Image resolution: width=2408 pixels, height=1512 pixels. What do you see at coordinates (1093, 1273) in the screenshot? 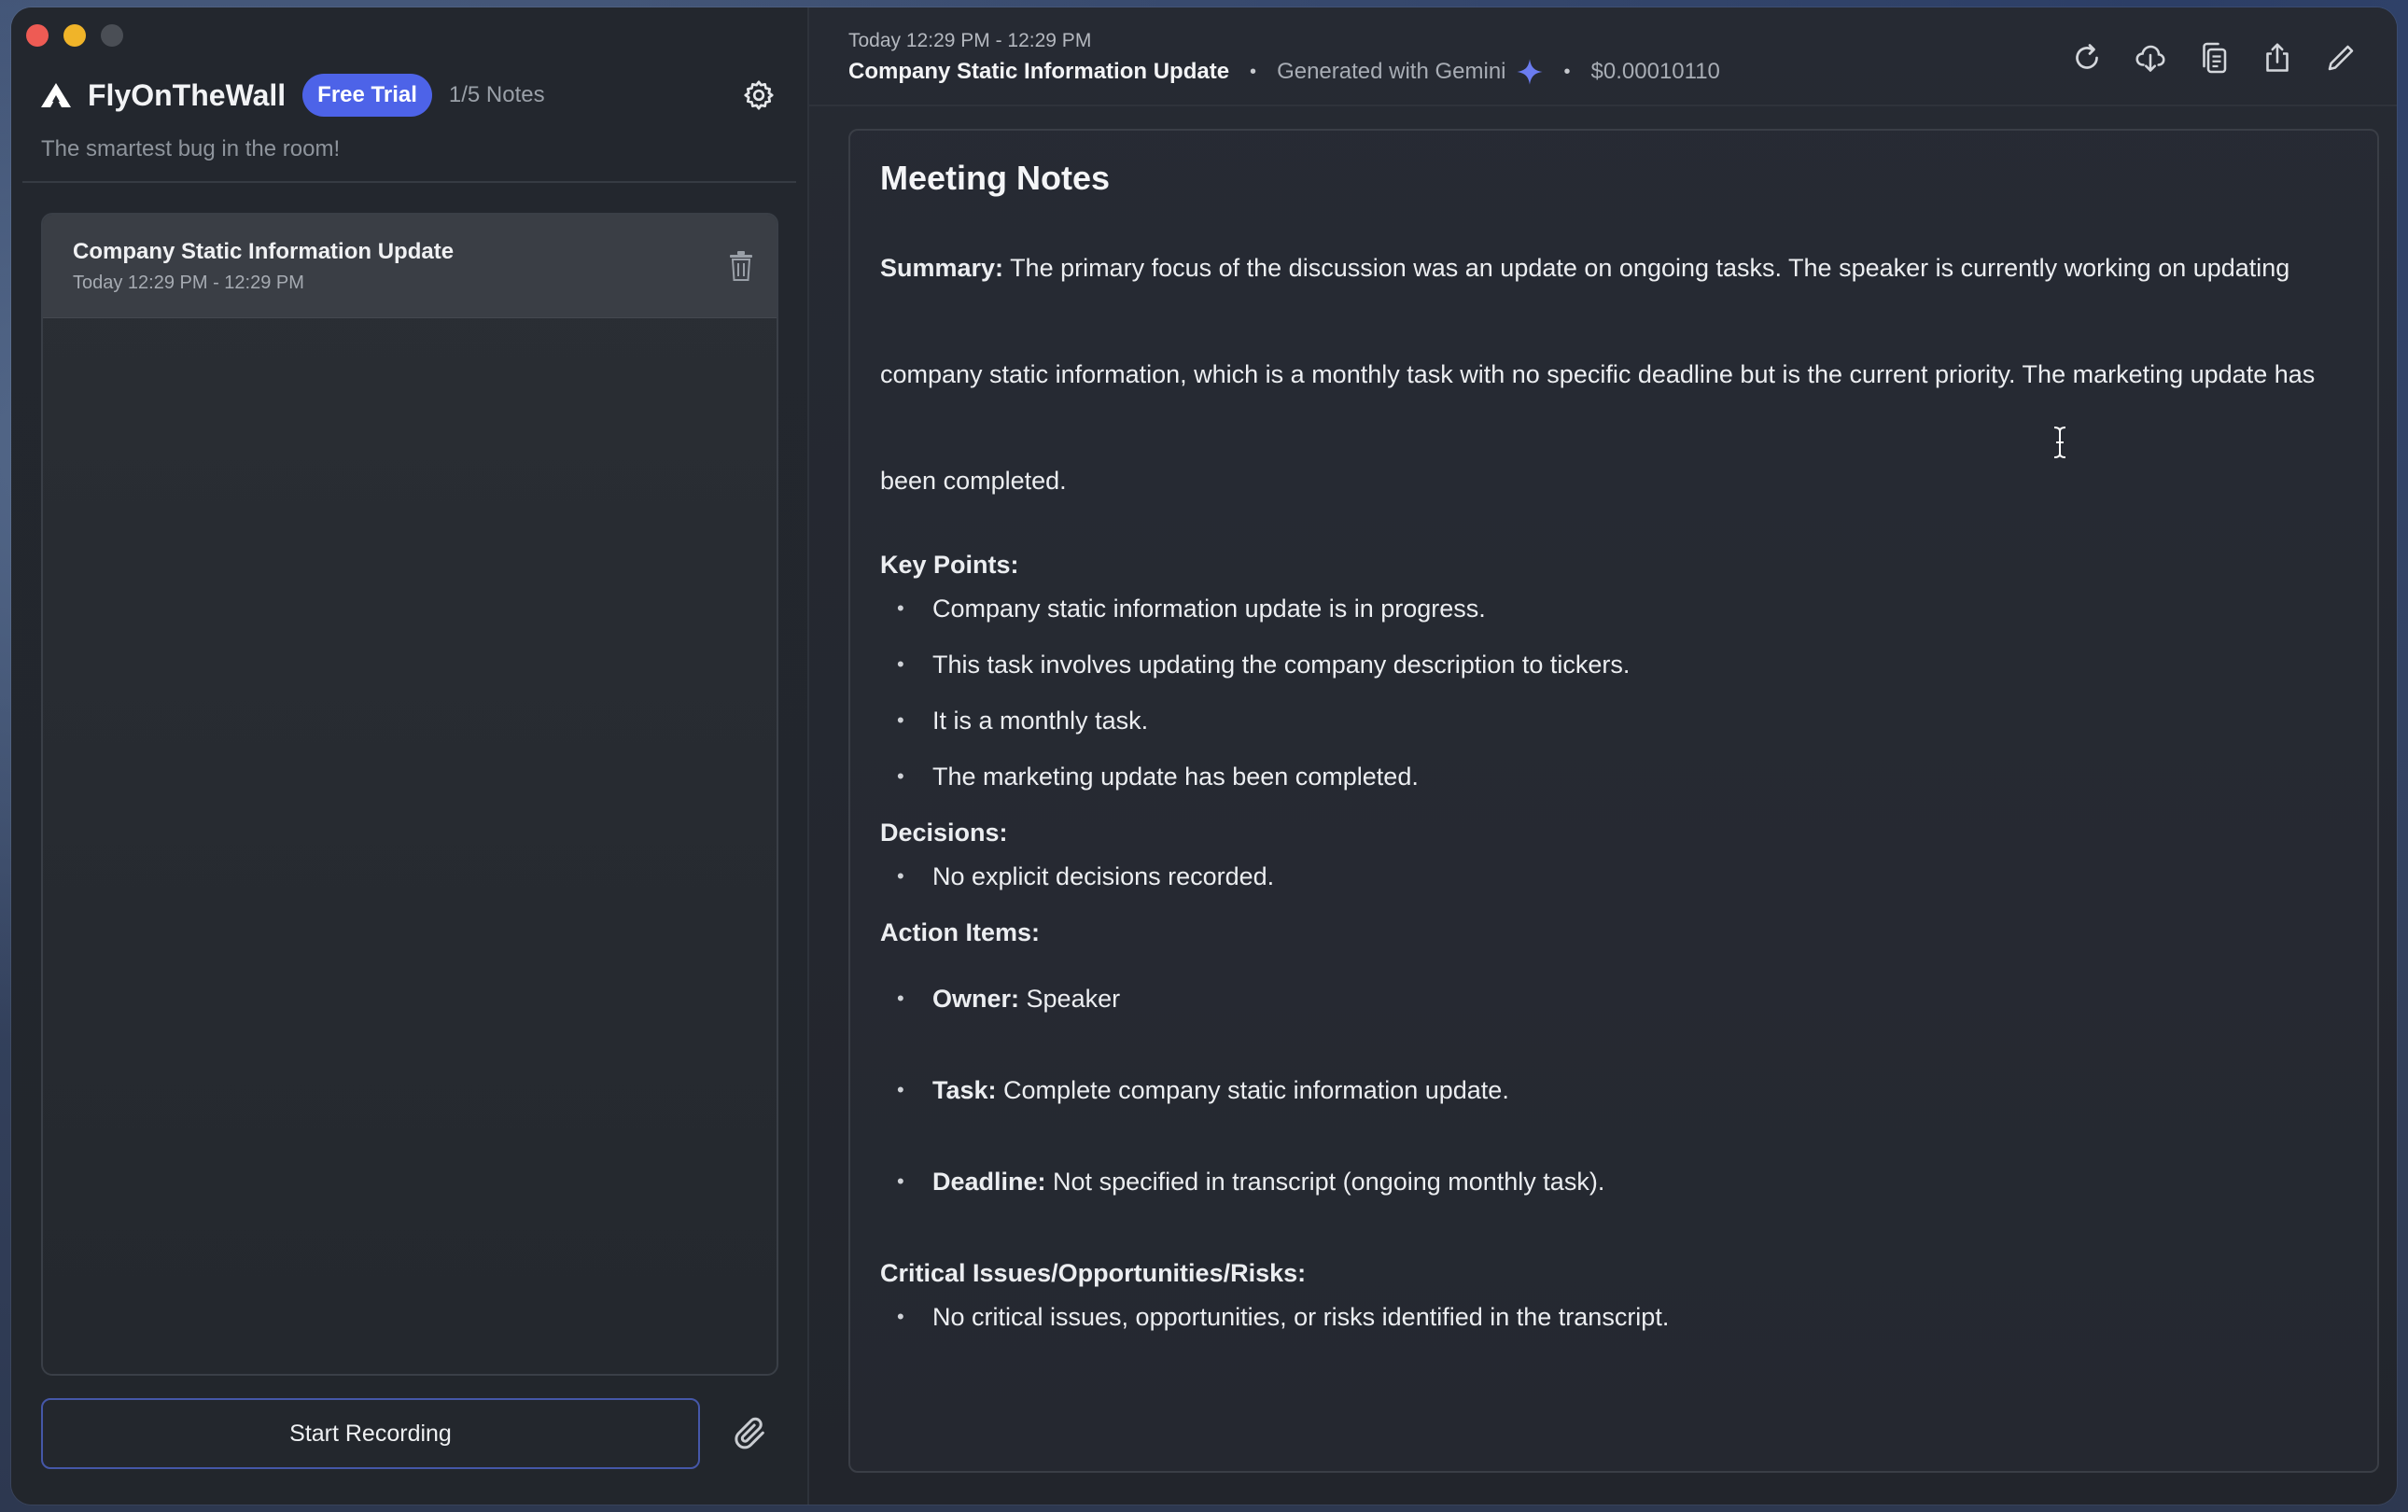
I see `critical-issues-heading: Critical Issues/Opportunities/Risks:` at bounding box center [1093, 1273].